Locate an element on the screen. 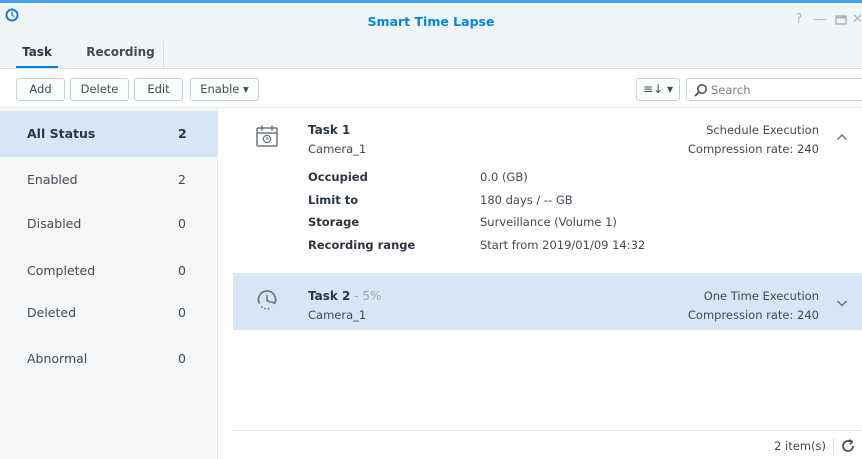 The width and height of the screenshot is (862, 459). detail-value: 0.0 (GB) is located at coordinates (504, 177).